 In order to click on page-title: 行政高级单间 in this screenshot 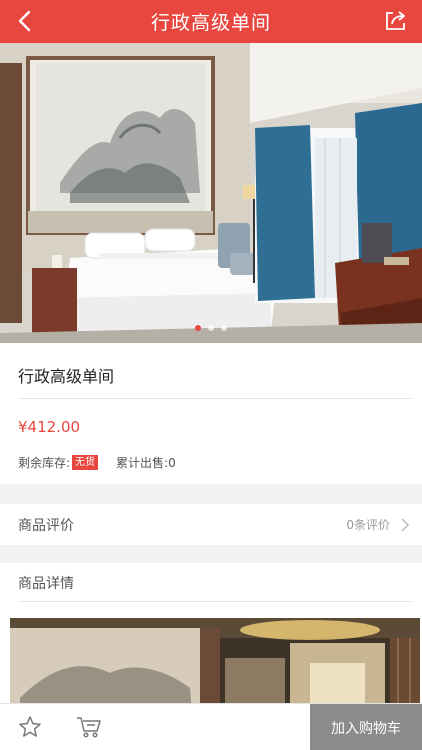, I will do `click(210, 23)`.